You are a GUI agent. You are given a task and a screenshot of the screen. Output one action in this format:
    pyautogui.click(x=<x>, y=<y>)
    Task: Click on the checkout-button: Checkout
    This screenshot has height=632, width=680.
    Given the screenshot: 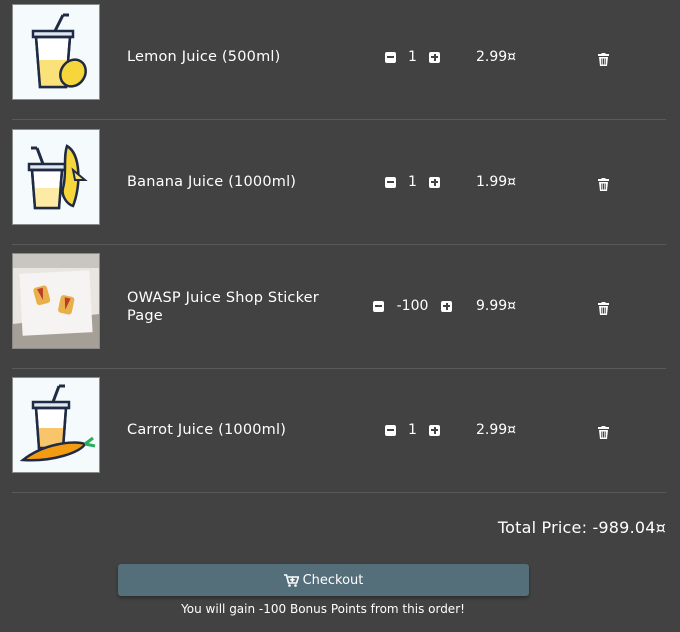 What is the action you would take?
    pyautogui.click(x=323, y=580)
    